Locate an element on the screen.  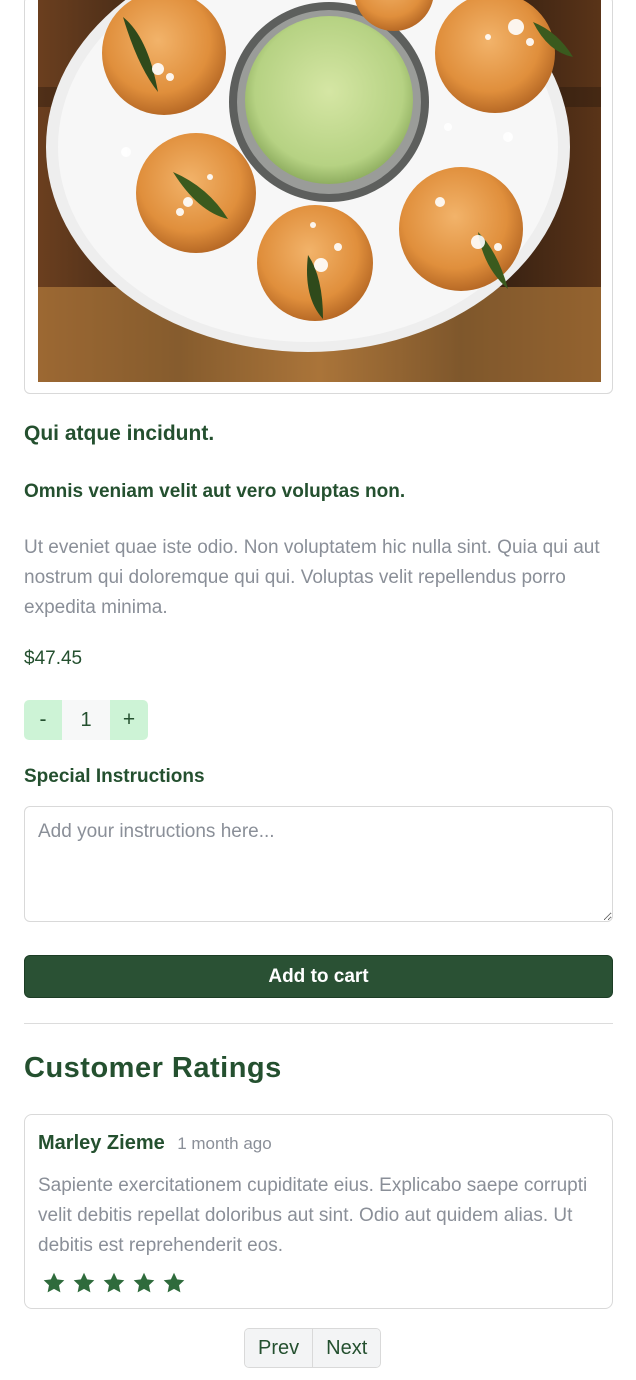
decrease-quantity-button: - is located at coordinates (43, 720).